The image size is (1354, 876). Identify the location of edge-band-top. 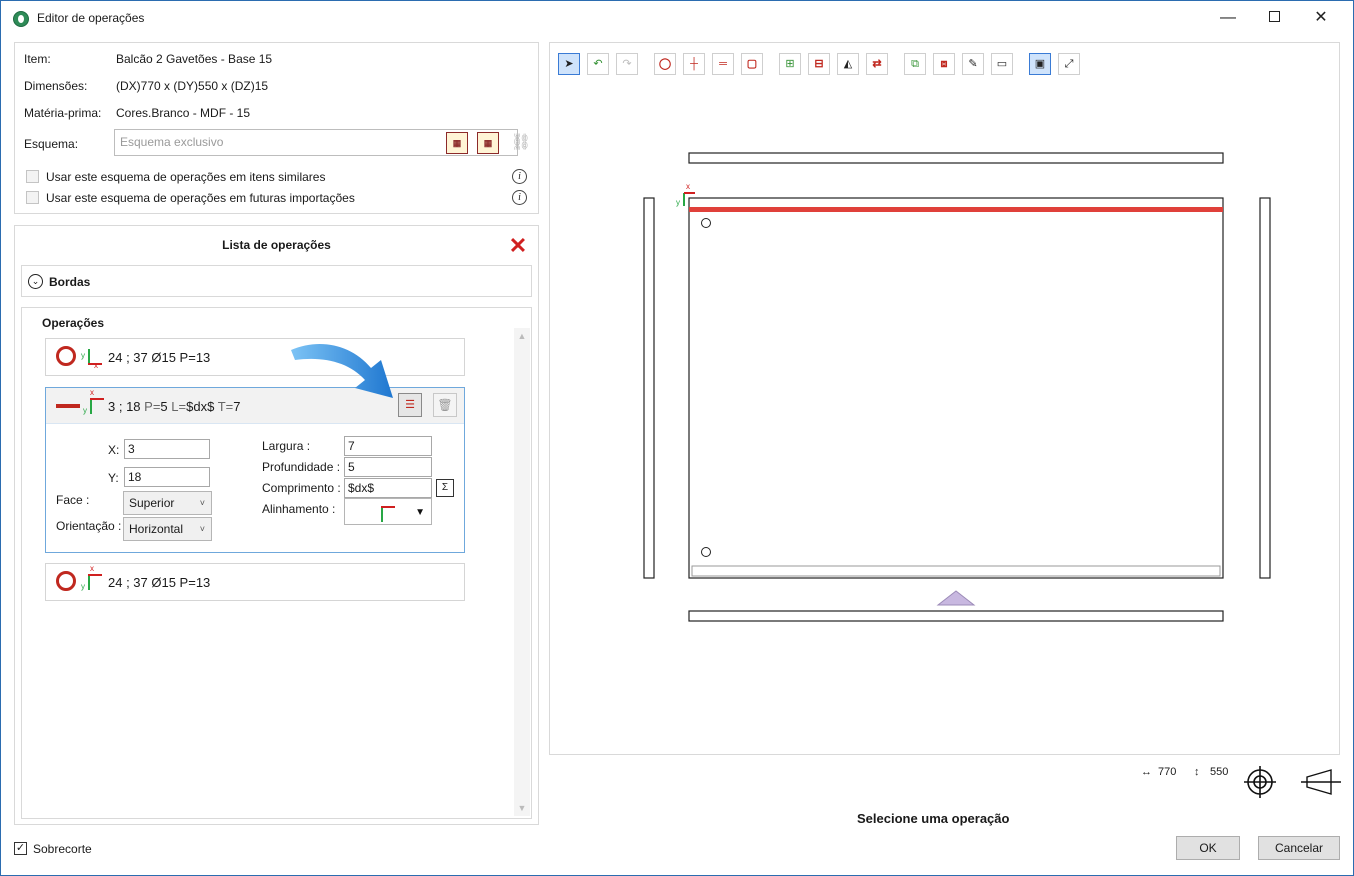
(956, 158).